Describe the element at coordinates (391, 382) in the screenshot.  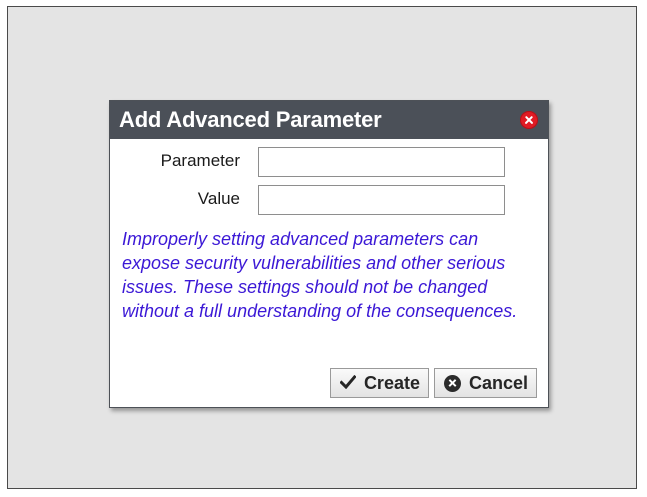
I see `create-button-label: Create` at that location.